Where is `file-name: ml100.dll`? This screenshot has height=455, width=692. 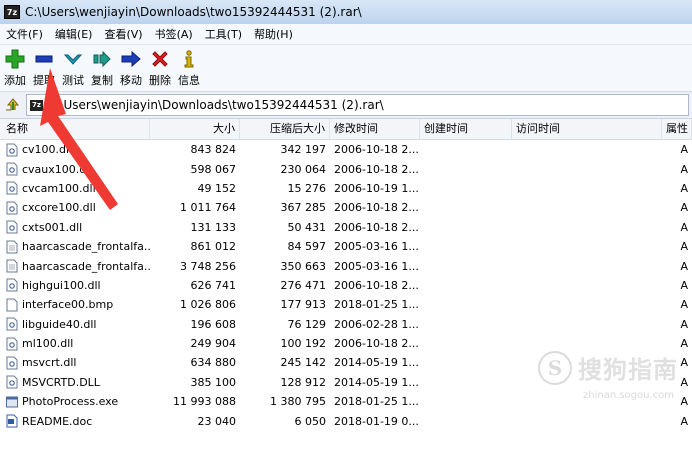
file-name: ml100.dll is located at coordinates (48, 344).